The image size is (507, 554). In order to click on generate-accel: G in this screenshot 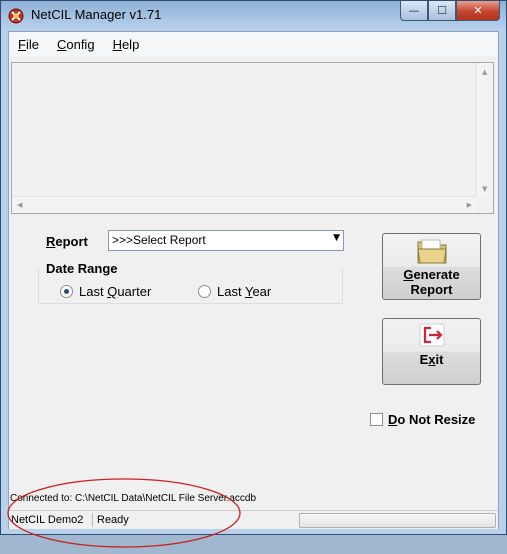, I will do `click(408, 274)`.